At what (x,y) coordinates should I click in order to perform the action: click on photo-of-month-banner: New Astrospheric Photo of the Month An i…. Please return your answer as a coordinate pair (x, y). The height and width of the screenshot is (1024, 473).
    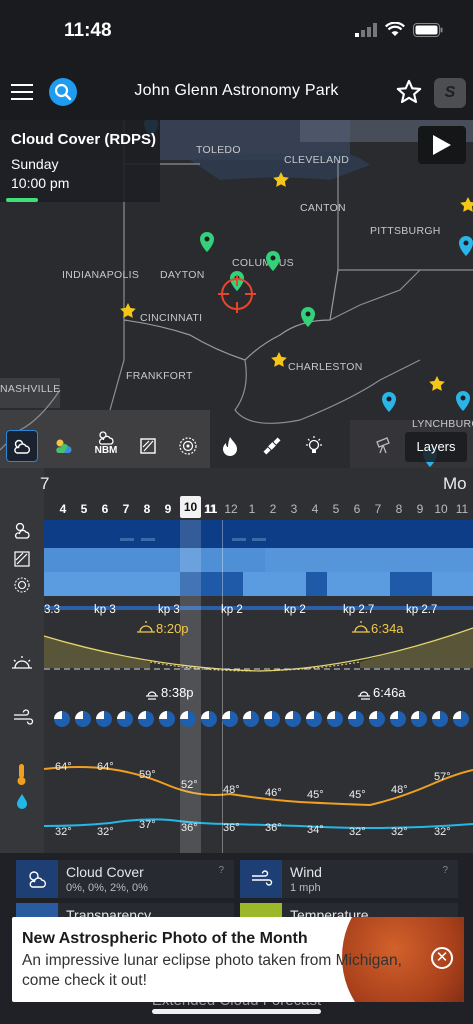
    Looking at the image, I should click on (238, 959).